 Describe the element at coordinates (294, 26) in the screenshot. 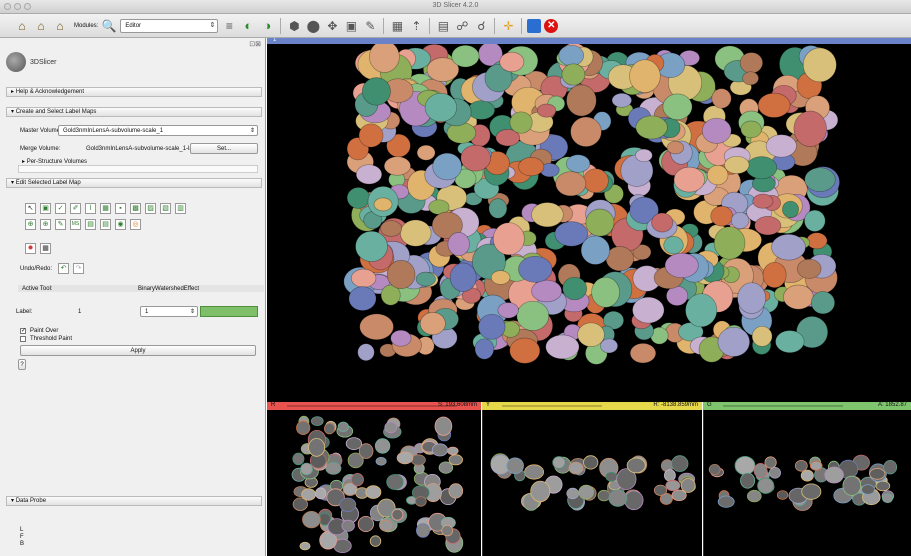

I see `models-icon: ⬢` at that location.